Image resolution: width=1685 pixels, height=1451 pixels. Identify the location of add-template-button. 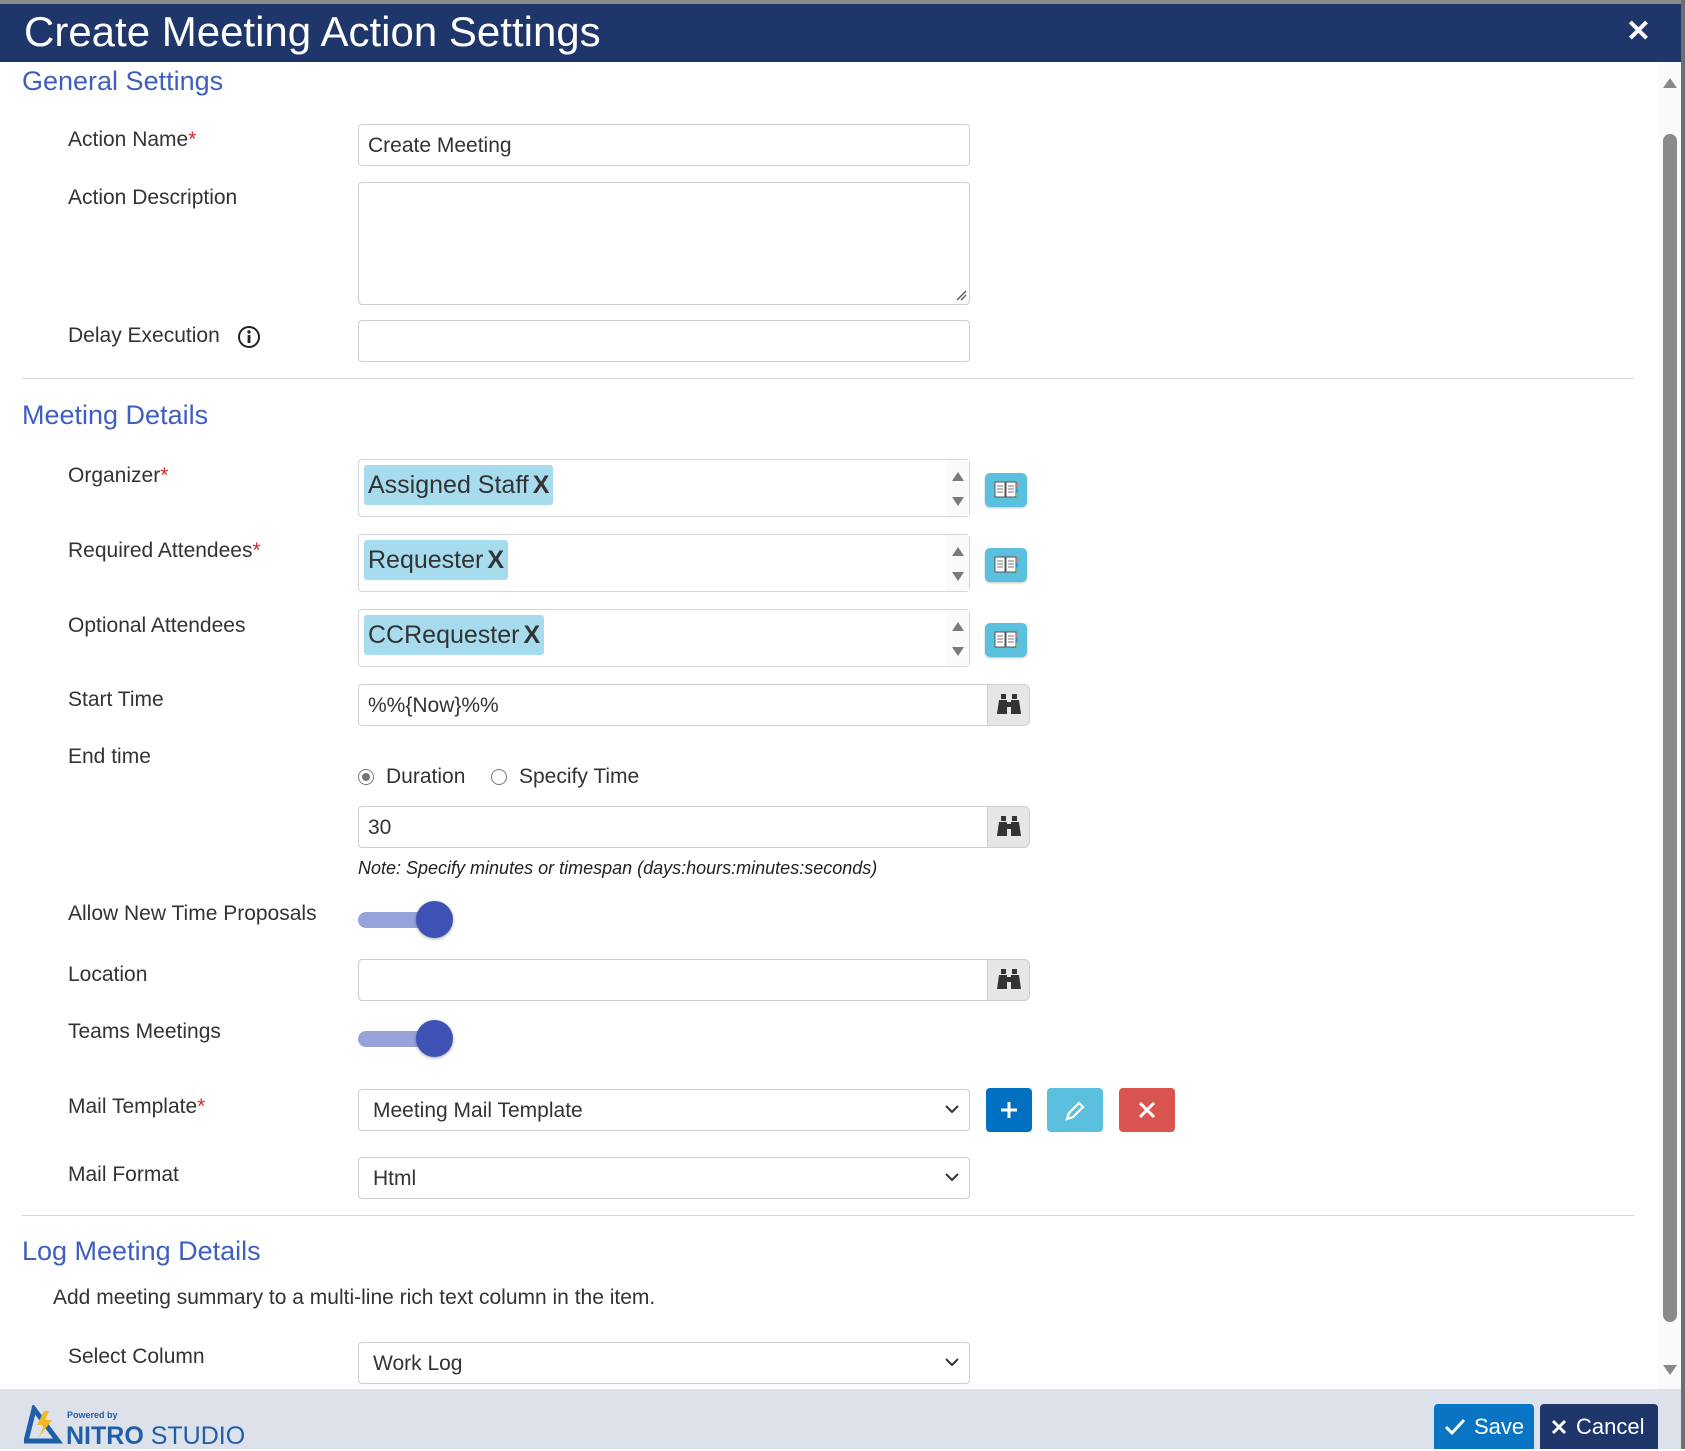
(1009, 1110).